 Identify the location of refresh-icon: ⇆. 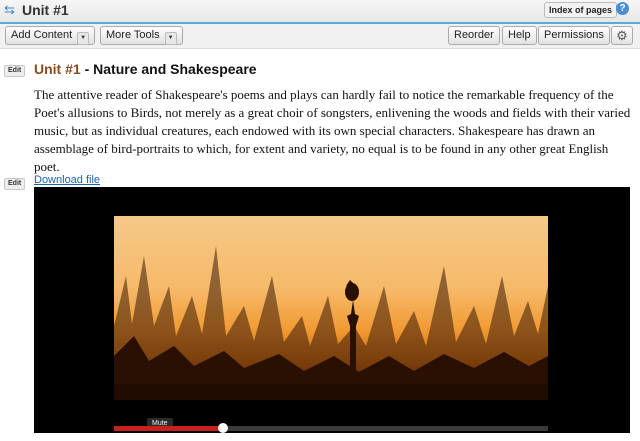
(11, 10).